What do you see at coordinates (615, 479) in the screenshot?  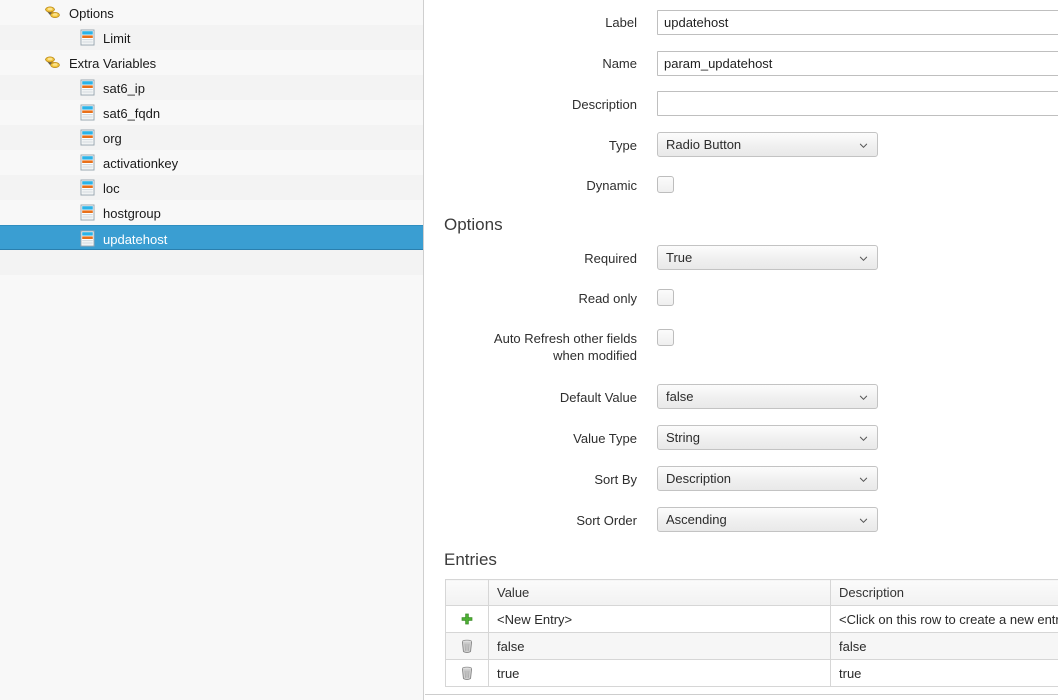 I see `sort-by-field-label: Sort By` at bounding box center [615, 479].